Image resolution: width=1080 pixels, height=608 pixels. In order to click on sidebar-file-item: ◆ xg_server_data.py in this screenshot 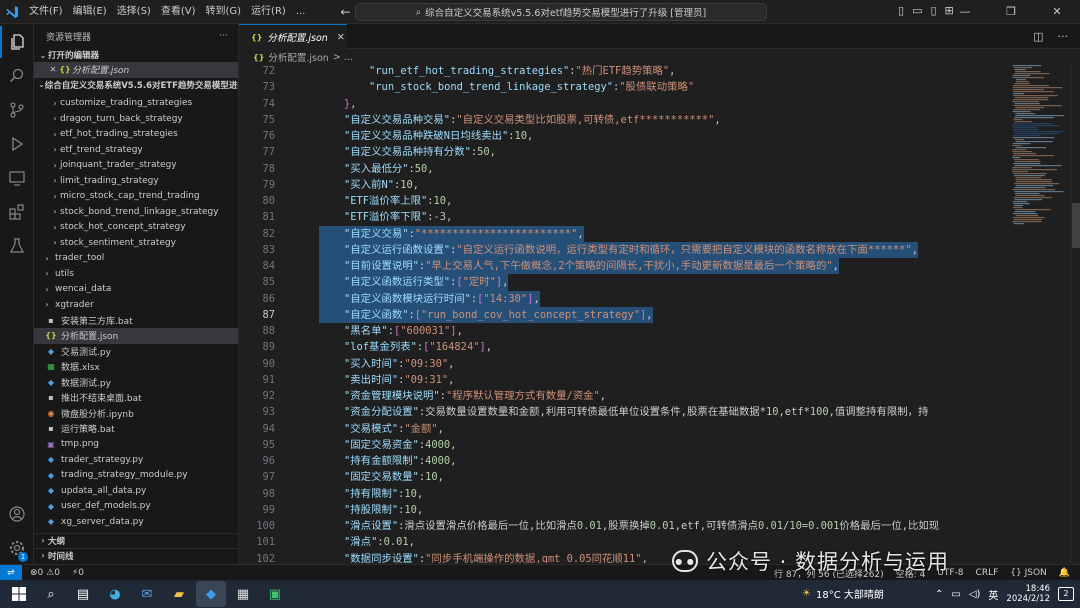, I will do `click(136, 522)`.